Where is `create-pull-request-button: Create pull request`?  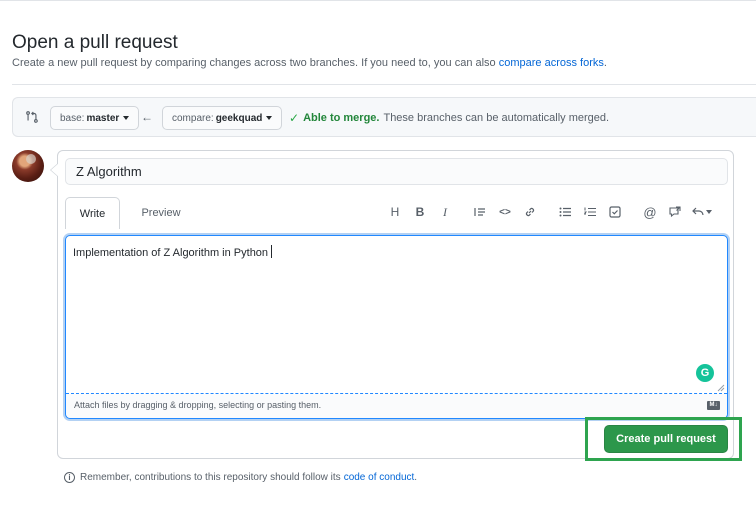
create-pull-request-button: Create pull request is located at coordinates (666, 439).